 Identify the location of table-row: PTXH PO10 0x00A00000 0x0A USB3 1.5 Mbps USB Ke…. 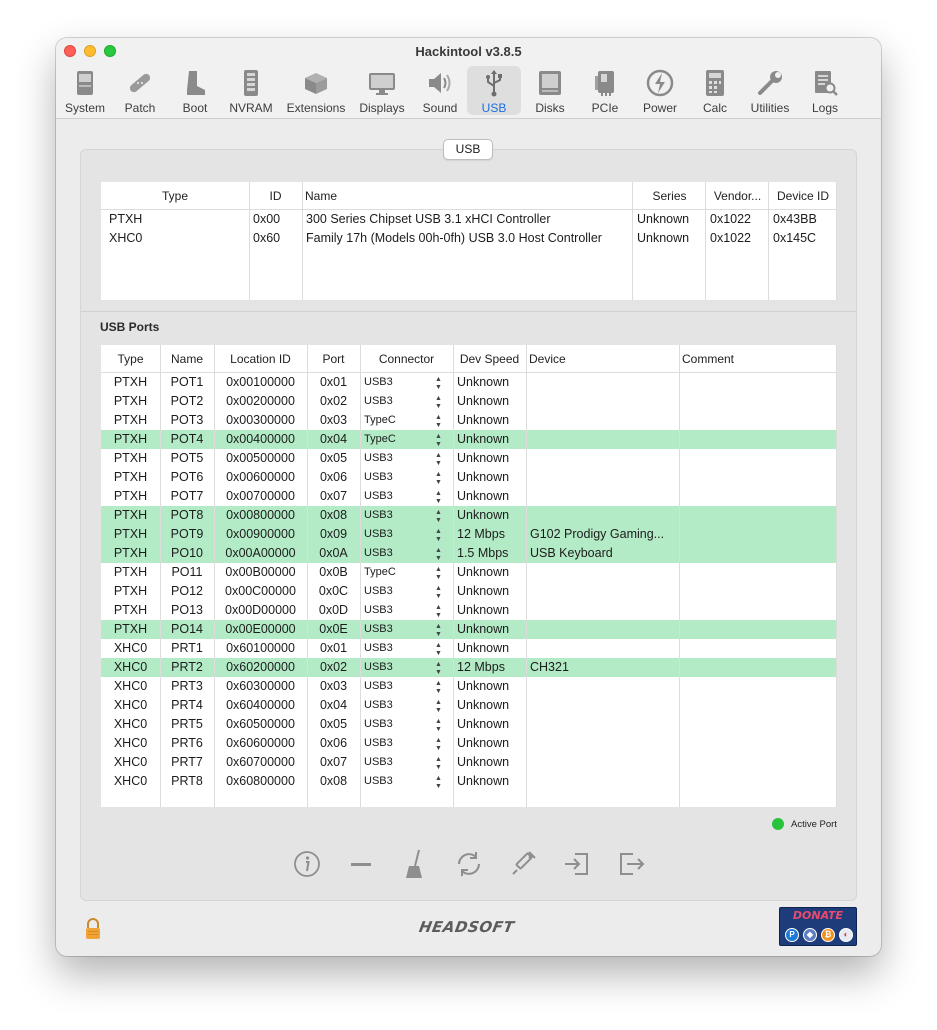
(469, 553).